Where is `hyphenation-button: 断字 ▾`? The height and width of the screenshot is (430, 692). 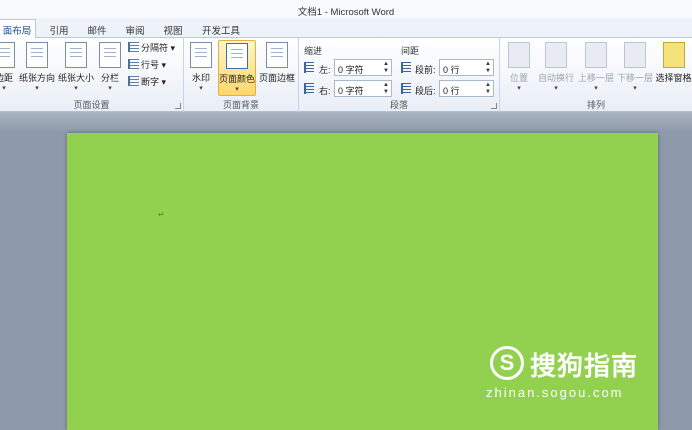
hyphenation-button: 断字 ▾ is located at coordinates (147, 82).